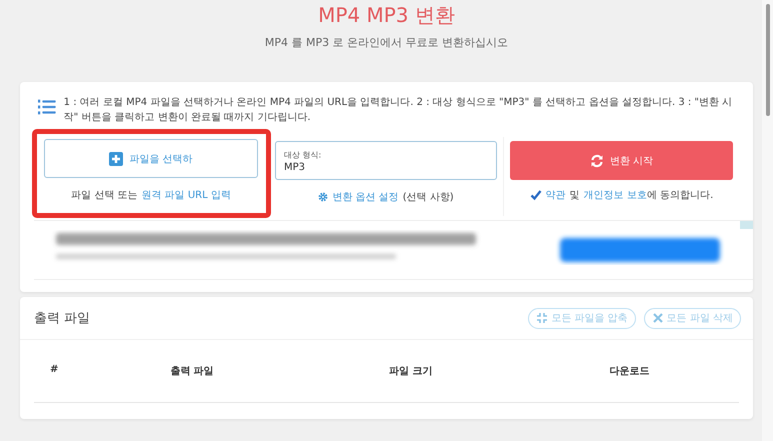 Image resolution: width=773 pixels, height=441 pixels. I want to click on conversion-options-link: 변환 옵션 설정, so click(365, 197).